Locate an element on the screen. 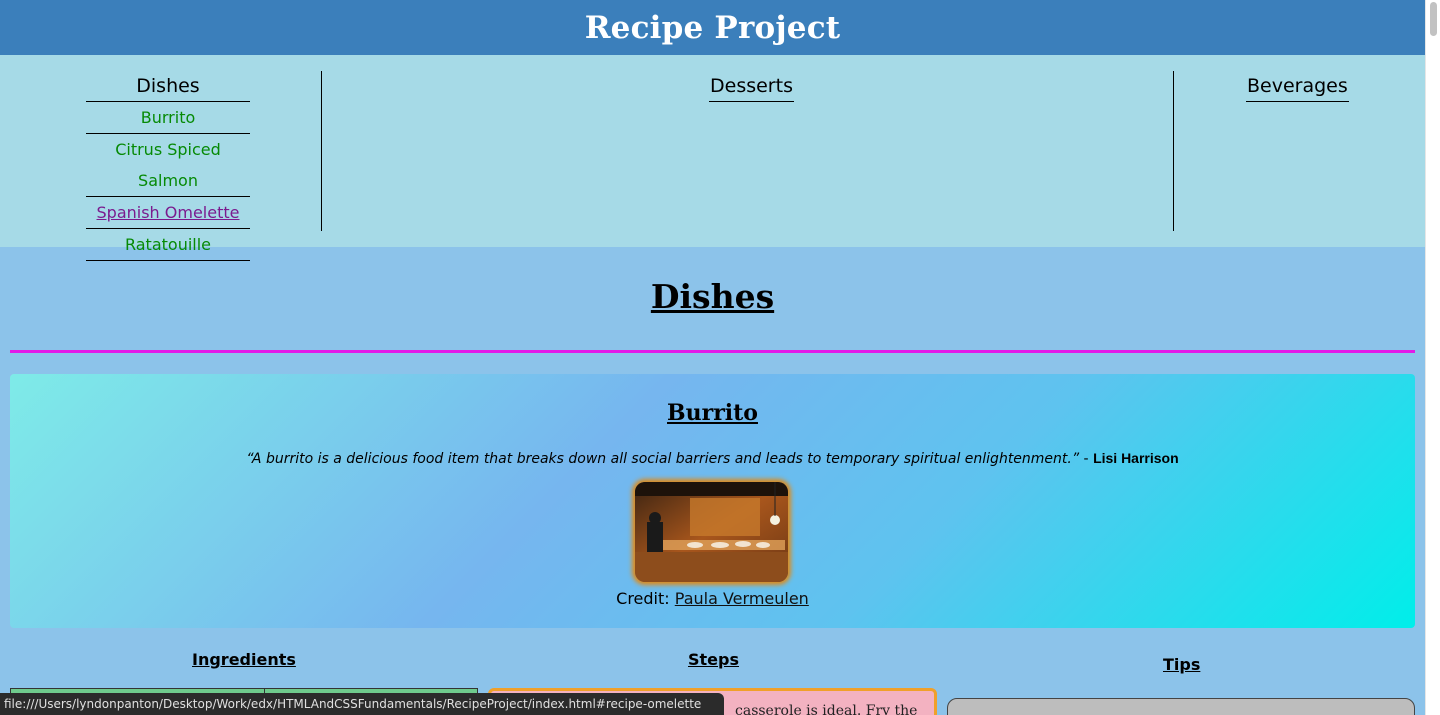 The width and height of the screenshot is (1440, 715). site-header: Recipe Project is located at coordinates (712, 27).